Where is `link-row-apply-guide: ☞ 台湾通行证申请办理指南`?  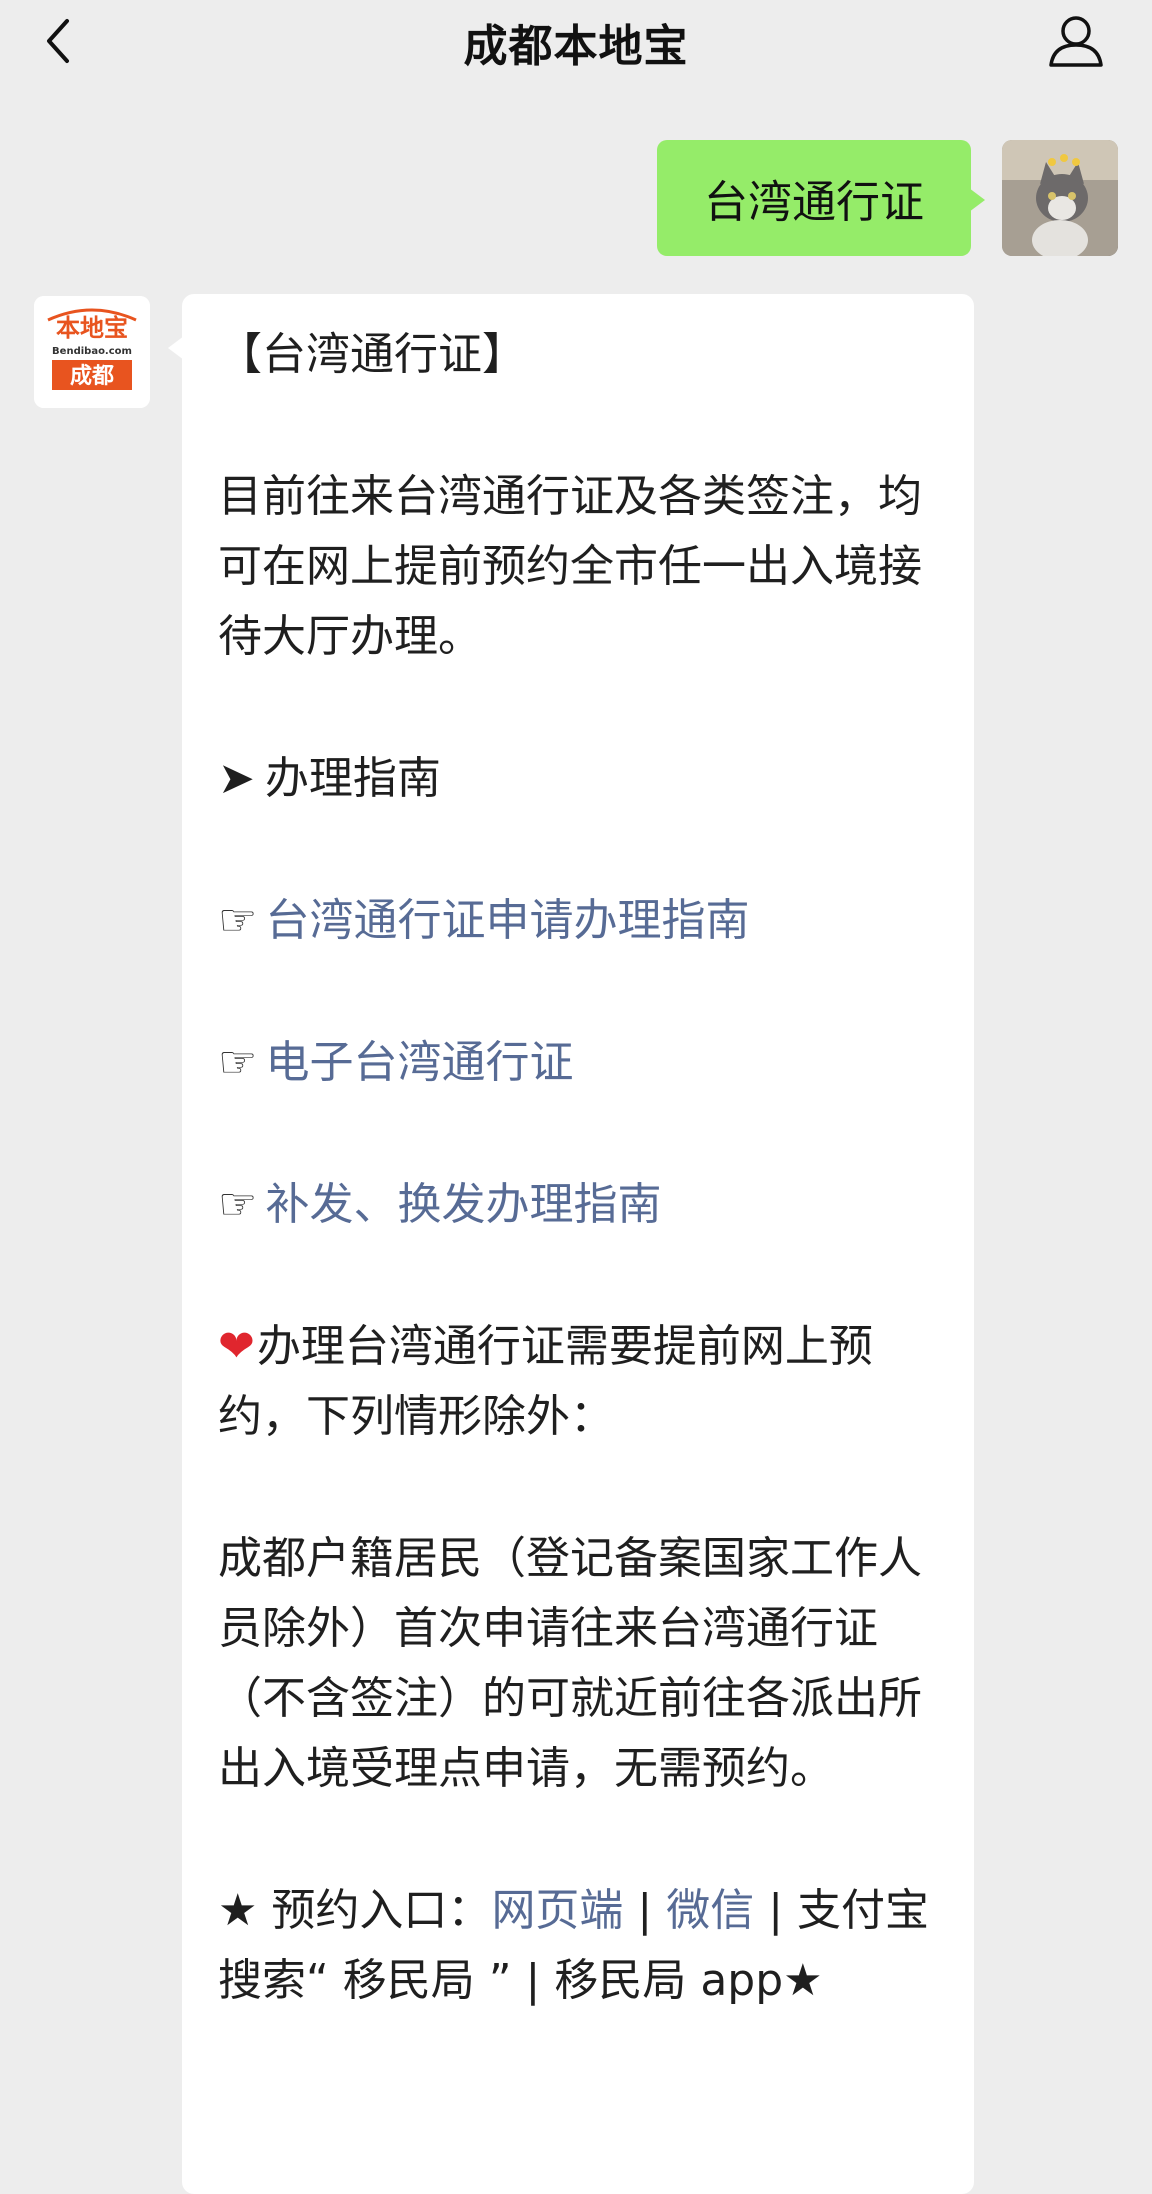
link-row-apply-guide: ☞ 台湾通行证申请办理指南 is located at coordinates (579, 921).